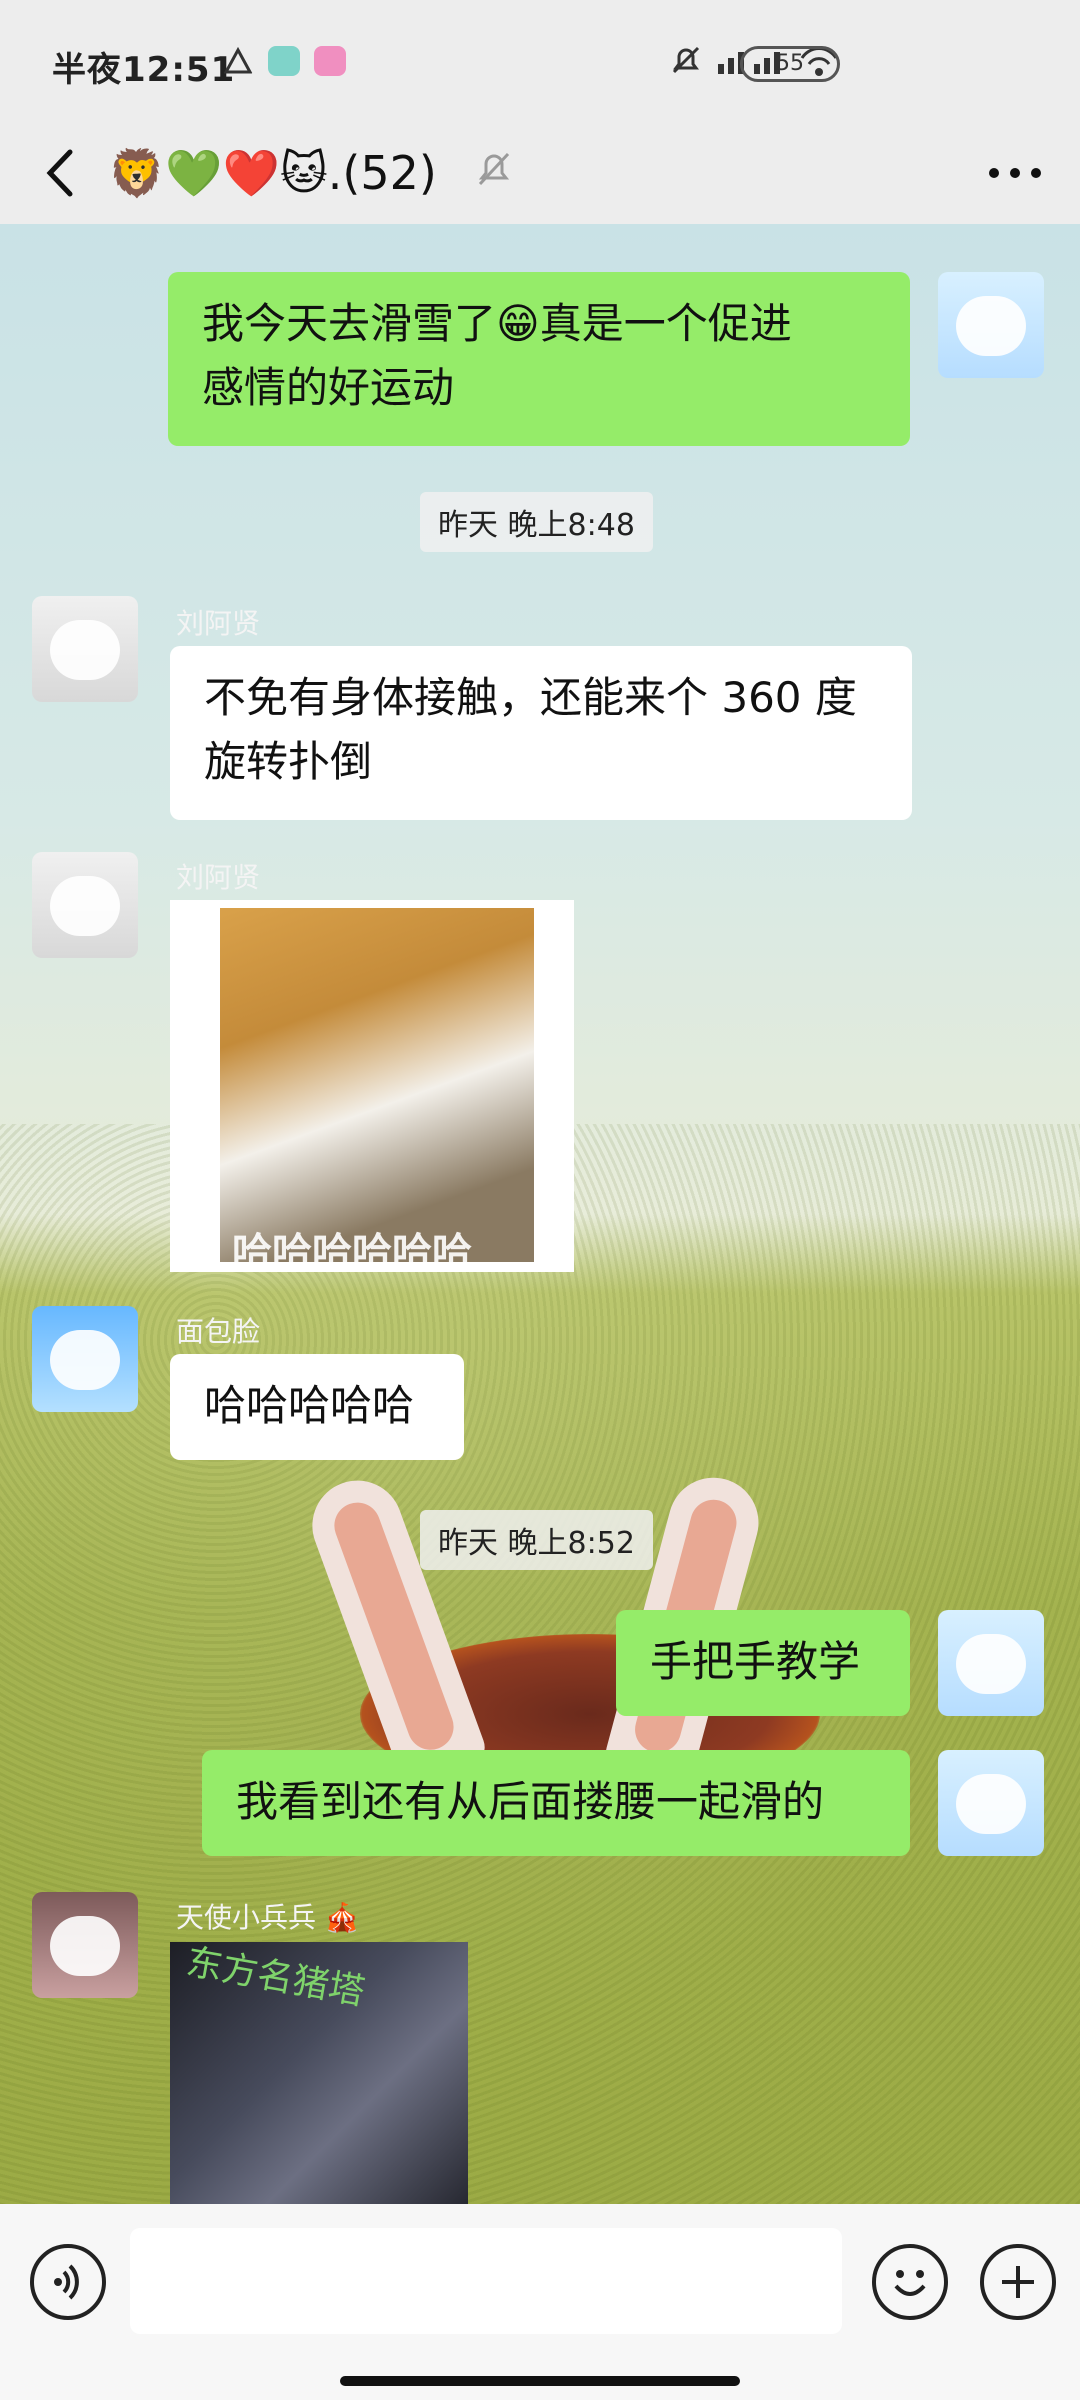 The height and width of the screenshot is (2400, 1080). Describe the element at coordinates (530, 1801) in the screenshot. I see `message-text: 我看到还有从后面搂腰一起滑的` at that location.